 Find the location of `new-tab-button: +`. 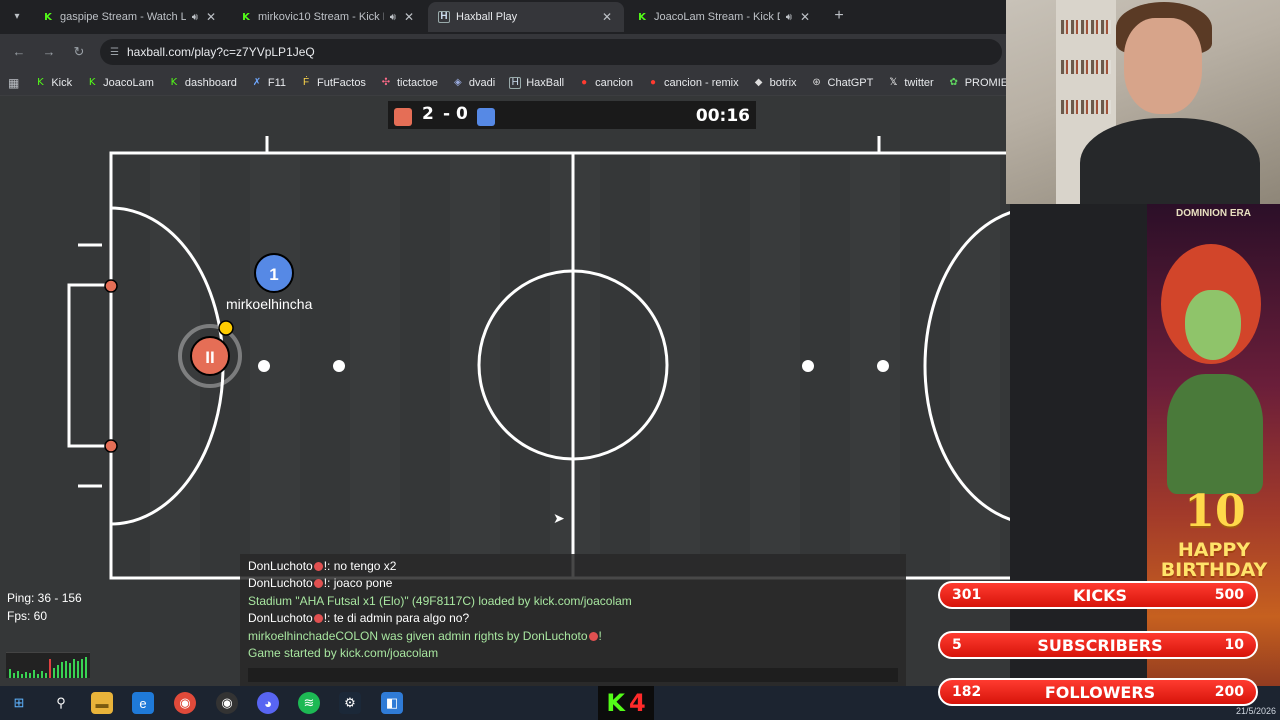

new-tab-button: + is located at coordinates (839, 16).